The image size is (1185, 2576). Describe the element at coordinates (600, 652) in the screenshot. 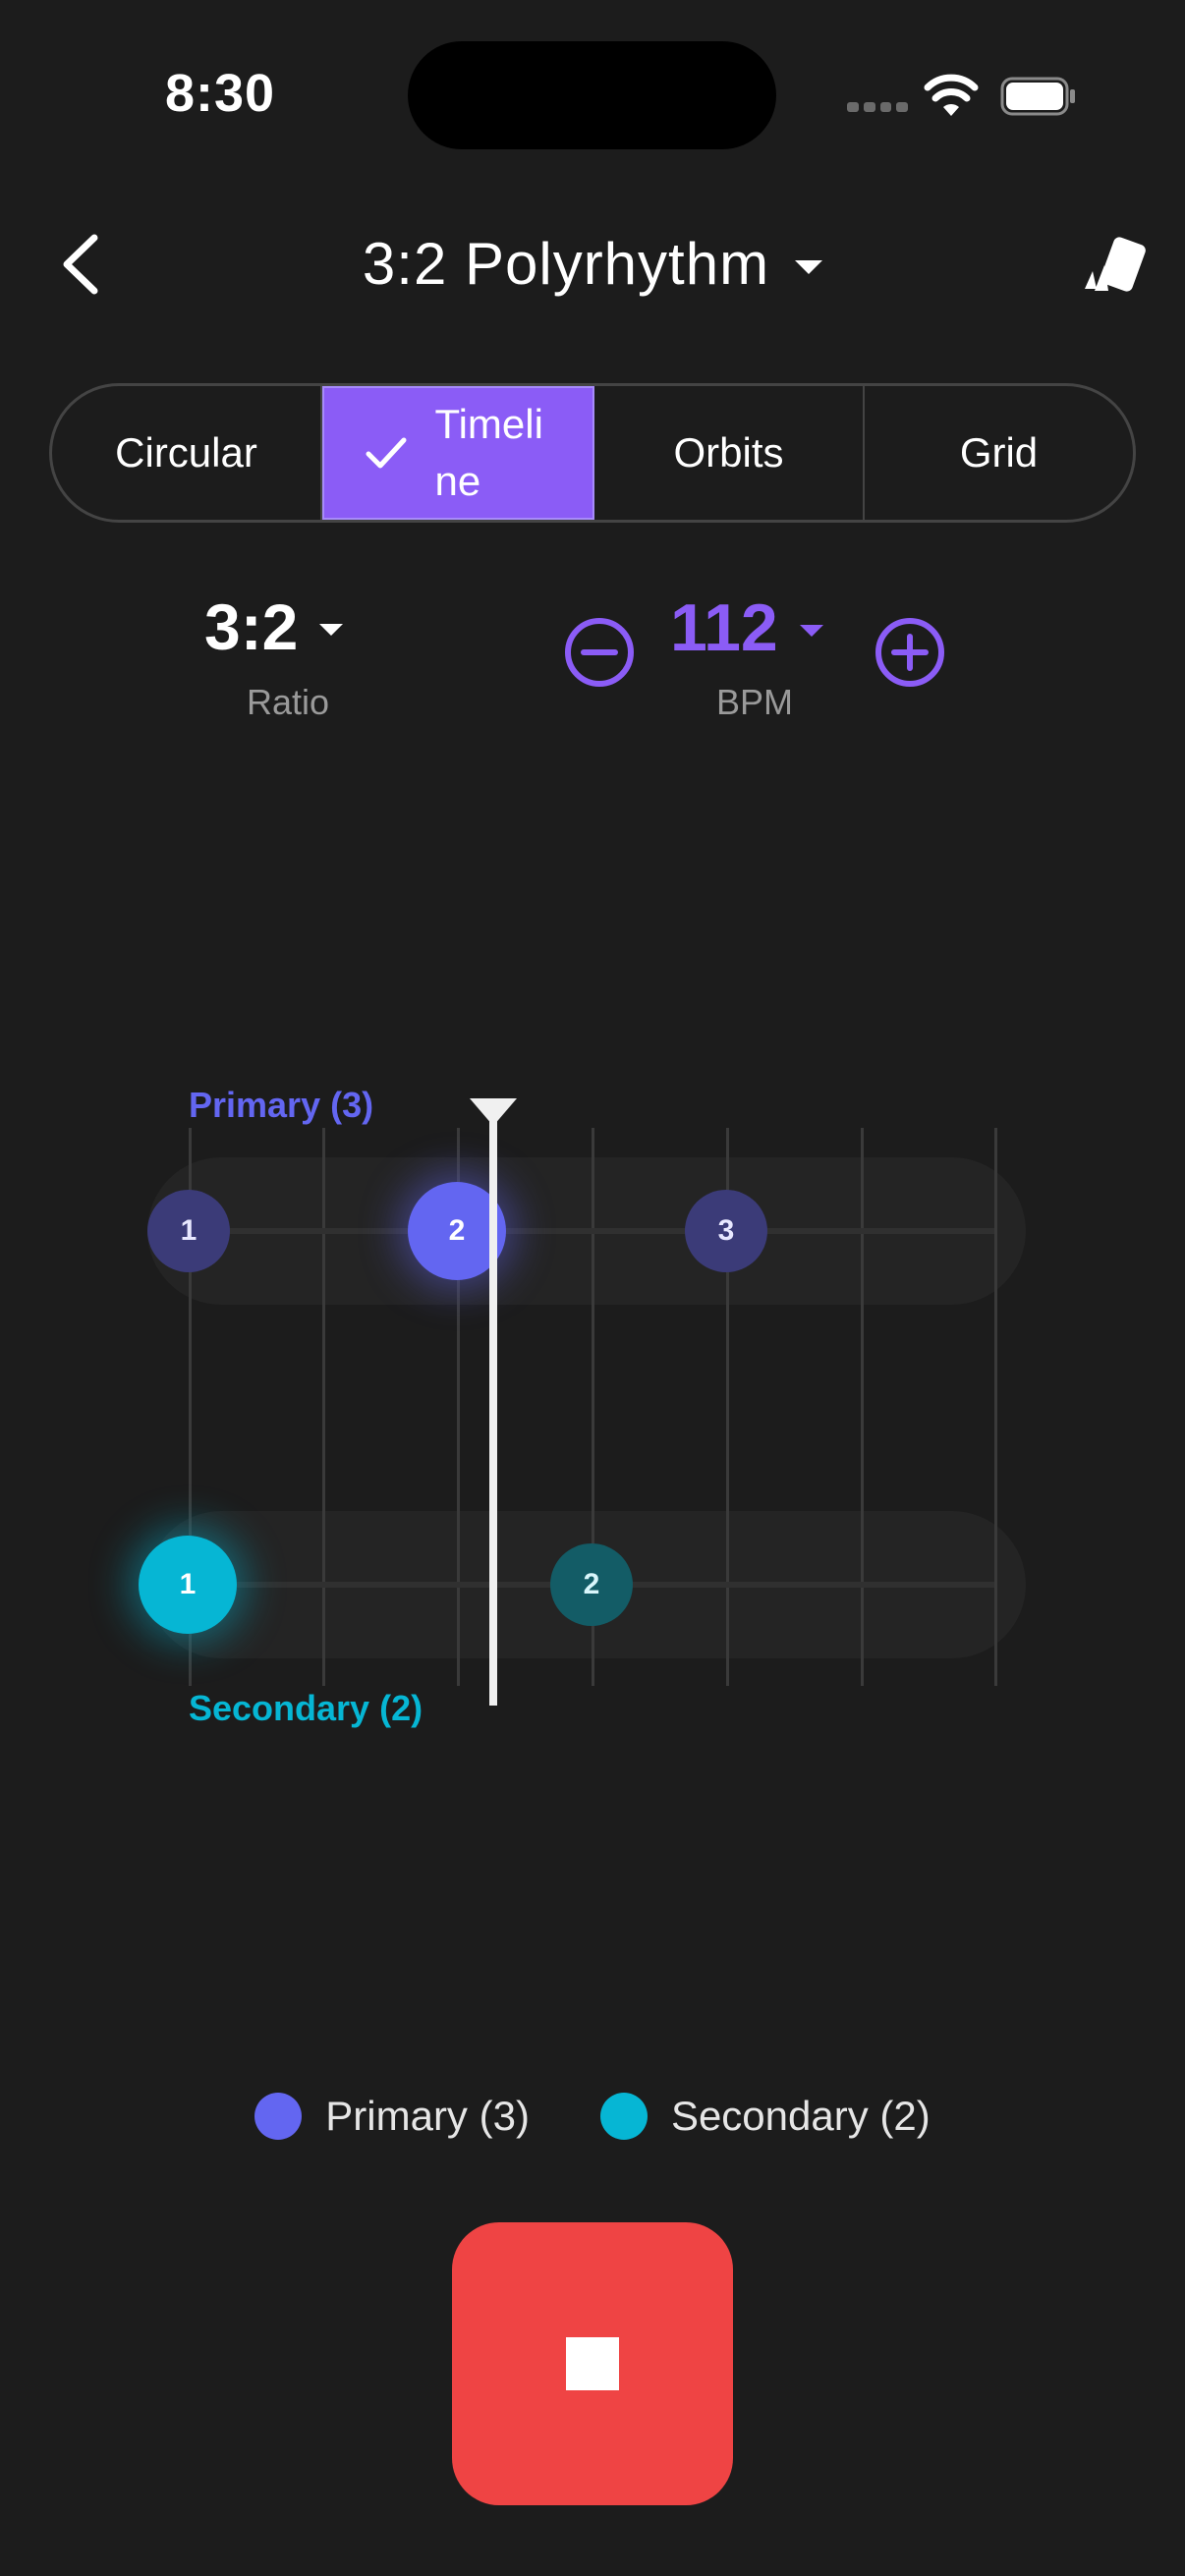

I see `minus-circle-icon` at that location.